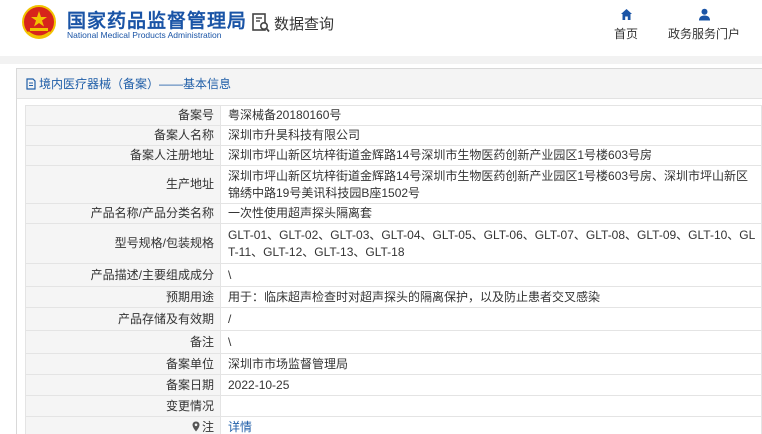  Describe the element at coordinates (491, 385) in the screenshot. I see `field-value: 2022-10-25` at that location.